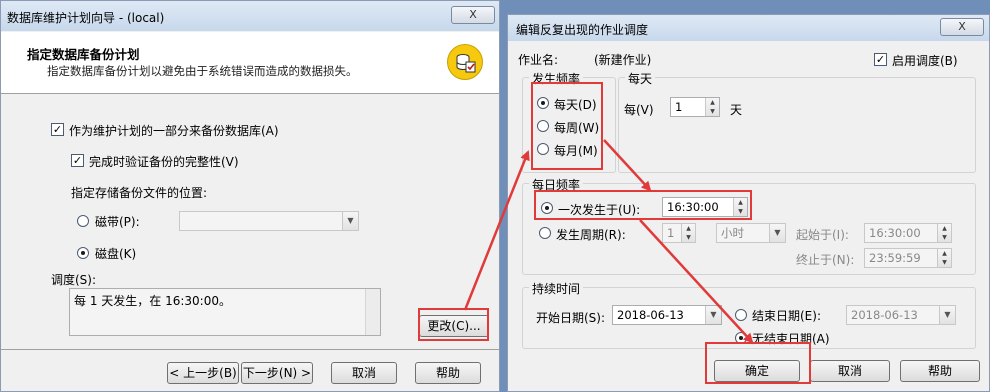  What do you see at coordinates (83, 54) in the screenshot?
I see `page-title: 指定数据库备份计划` at bounding box center [83, 54].